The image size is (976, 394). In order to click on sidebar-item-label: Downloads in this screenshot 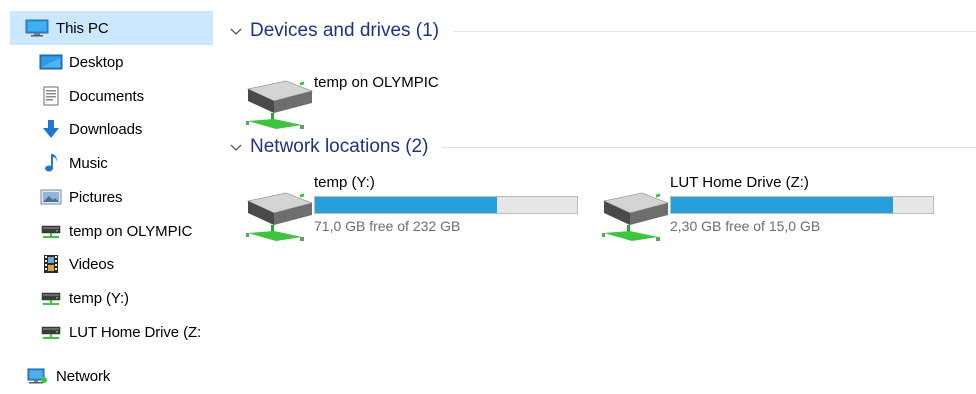, I will do `click(106, 129)`.